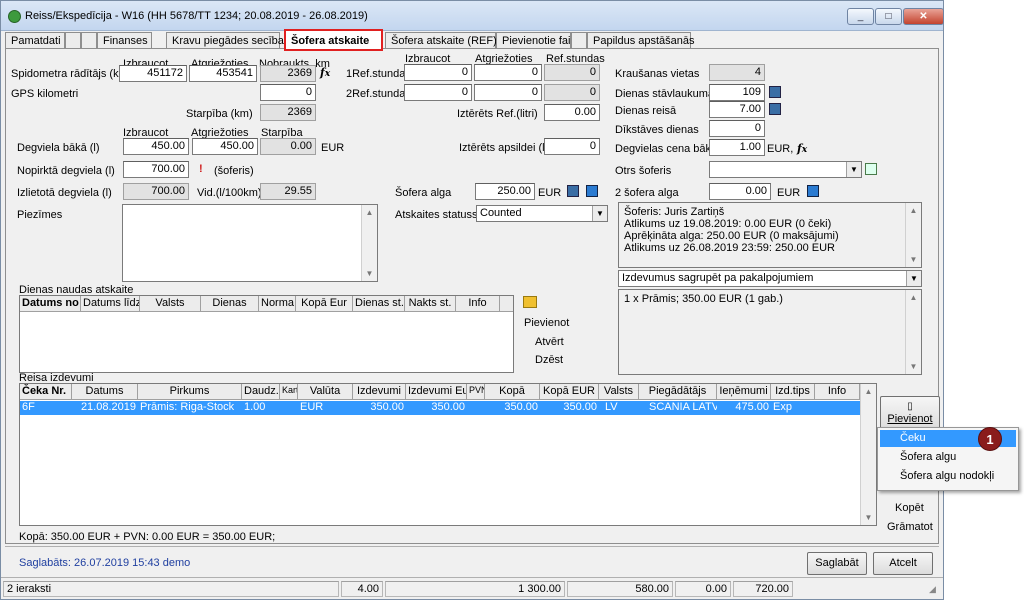 The image size is (1024, 600). Describe the element at coordinates (153, 73) in the screenshot. I see `odo-start-field: 451172` at that location.